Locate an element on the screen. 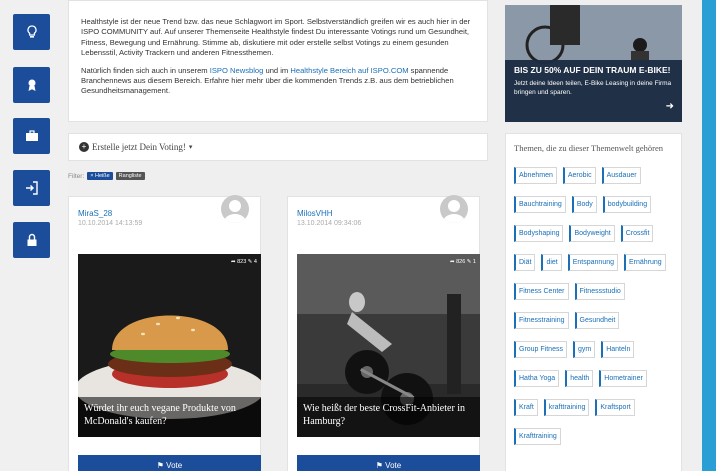 The height and width of the screenshot is (471, 716). healthstyle-ispo-link: Healthstyle Bereich auf ISPO.COM is located at coordinates (349, 70).